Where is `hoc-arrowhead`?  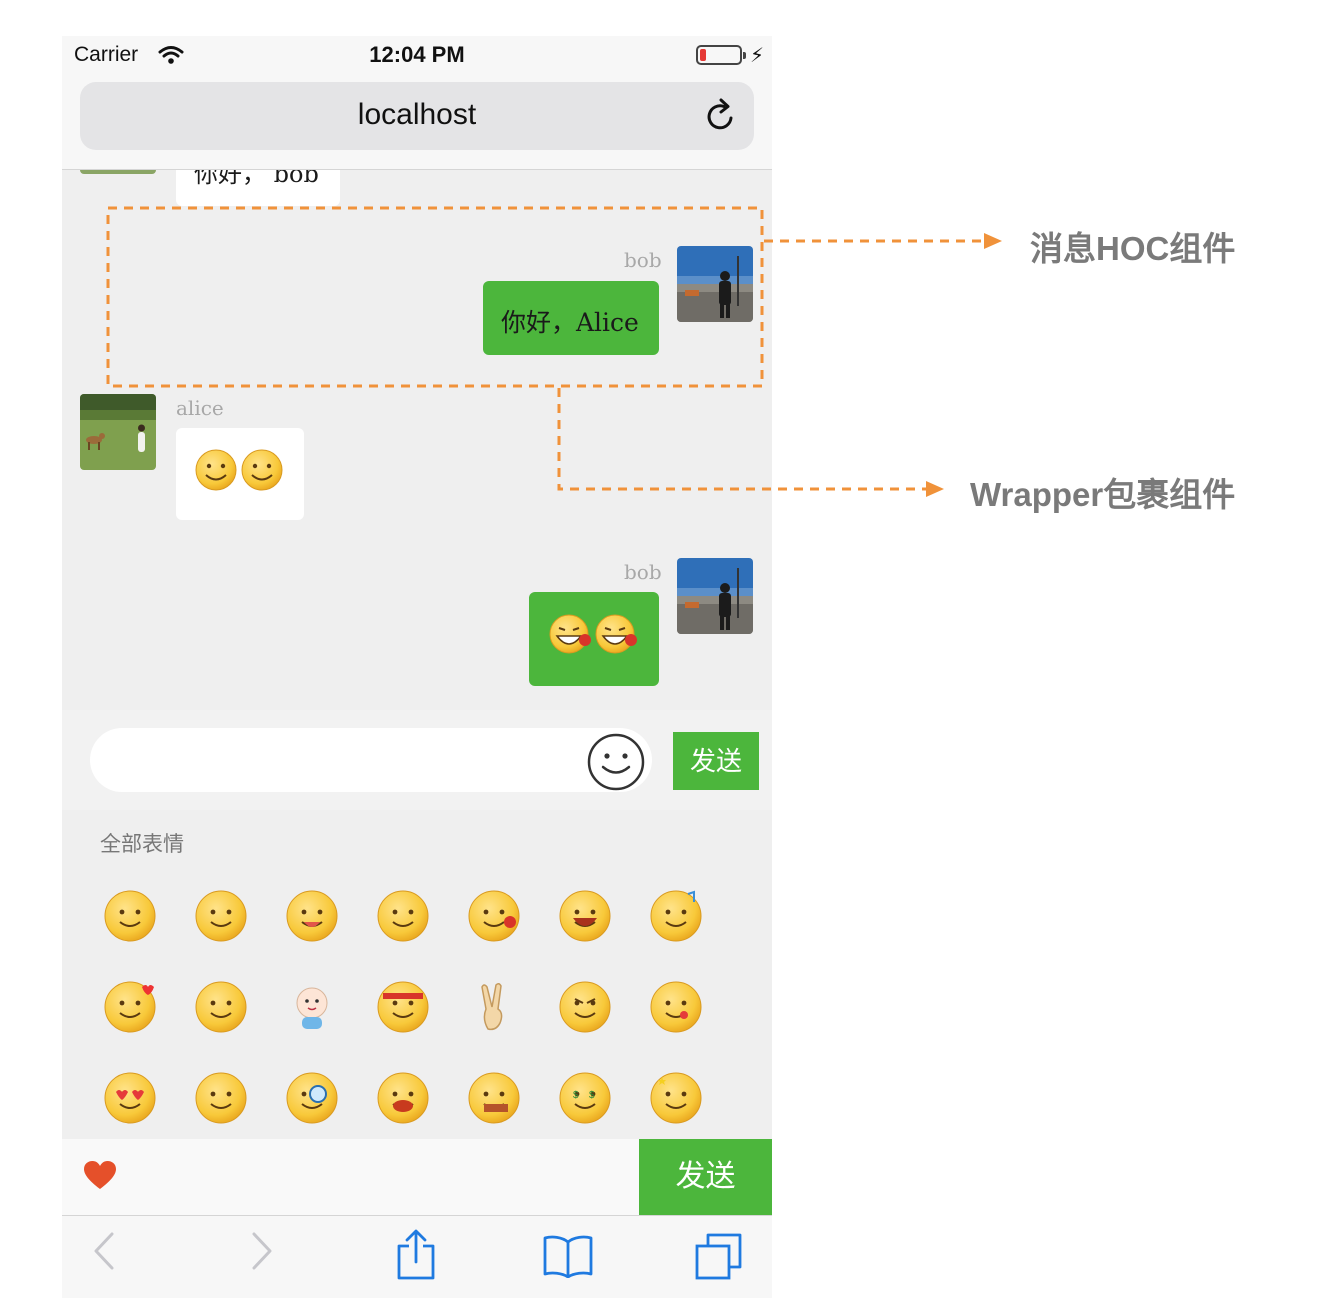 hoc-arrowhead is located at coordinates (993, 241).